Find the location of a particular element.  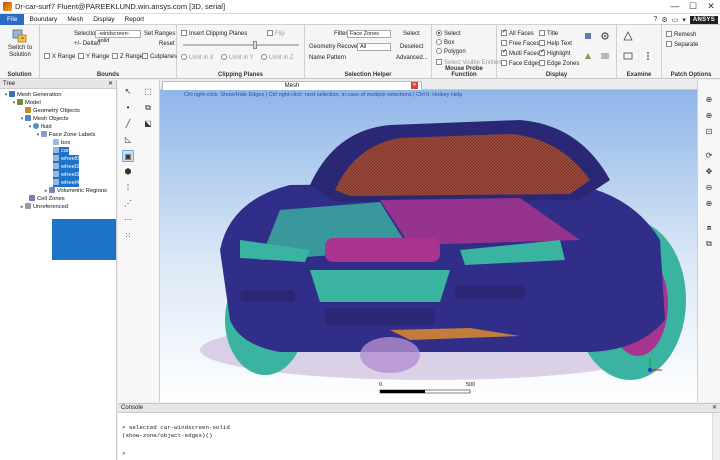

pan-icon: ✥ is located at coordinates (709, 172).